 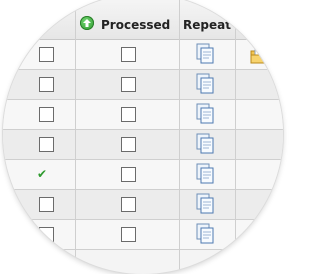 I want to click on header-processed-column: Processed, so click(x=127, y=19).